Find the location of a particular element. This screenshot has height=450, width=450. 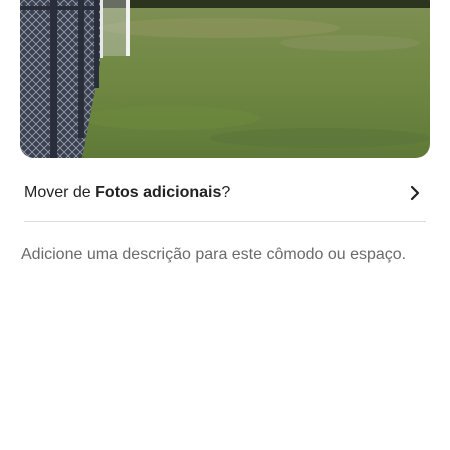

album-name: Fotos adicionais is located at coordinates (158, 192).